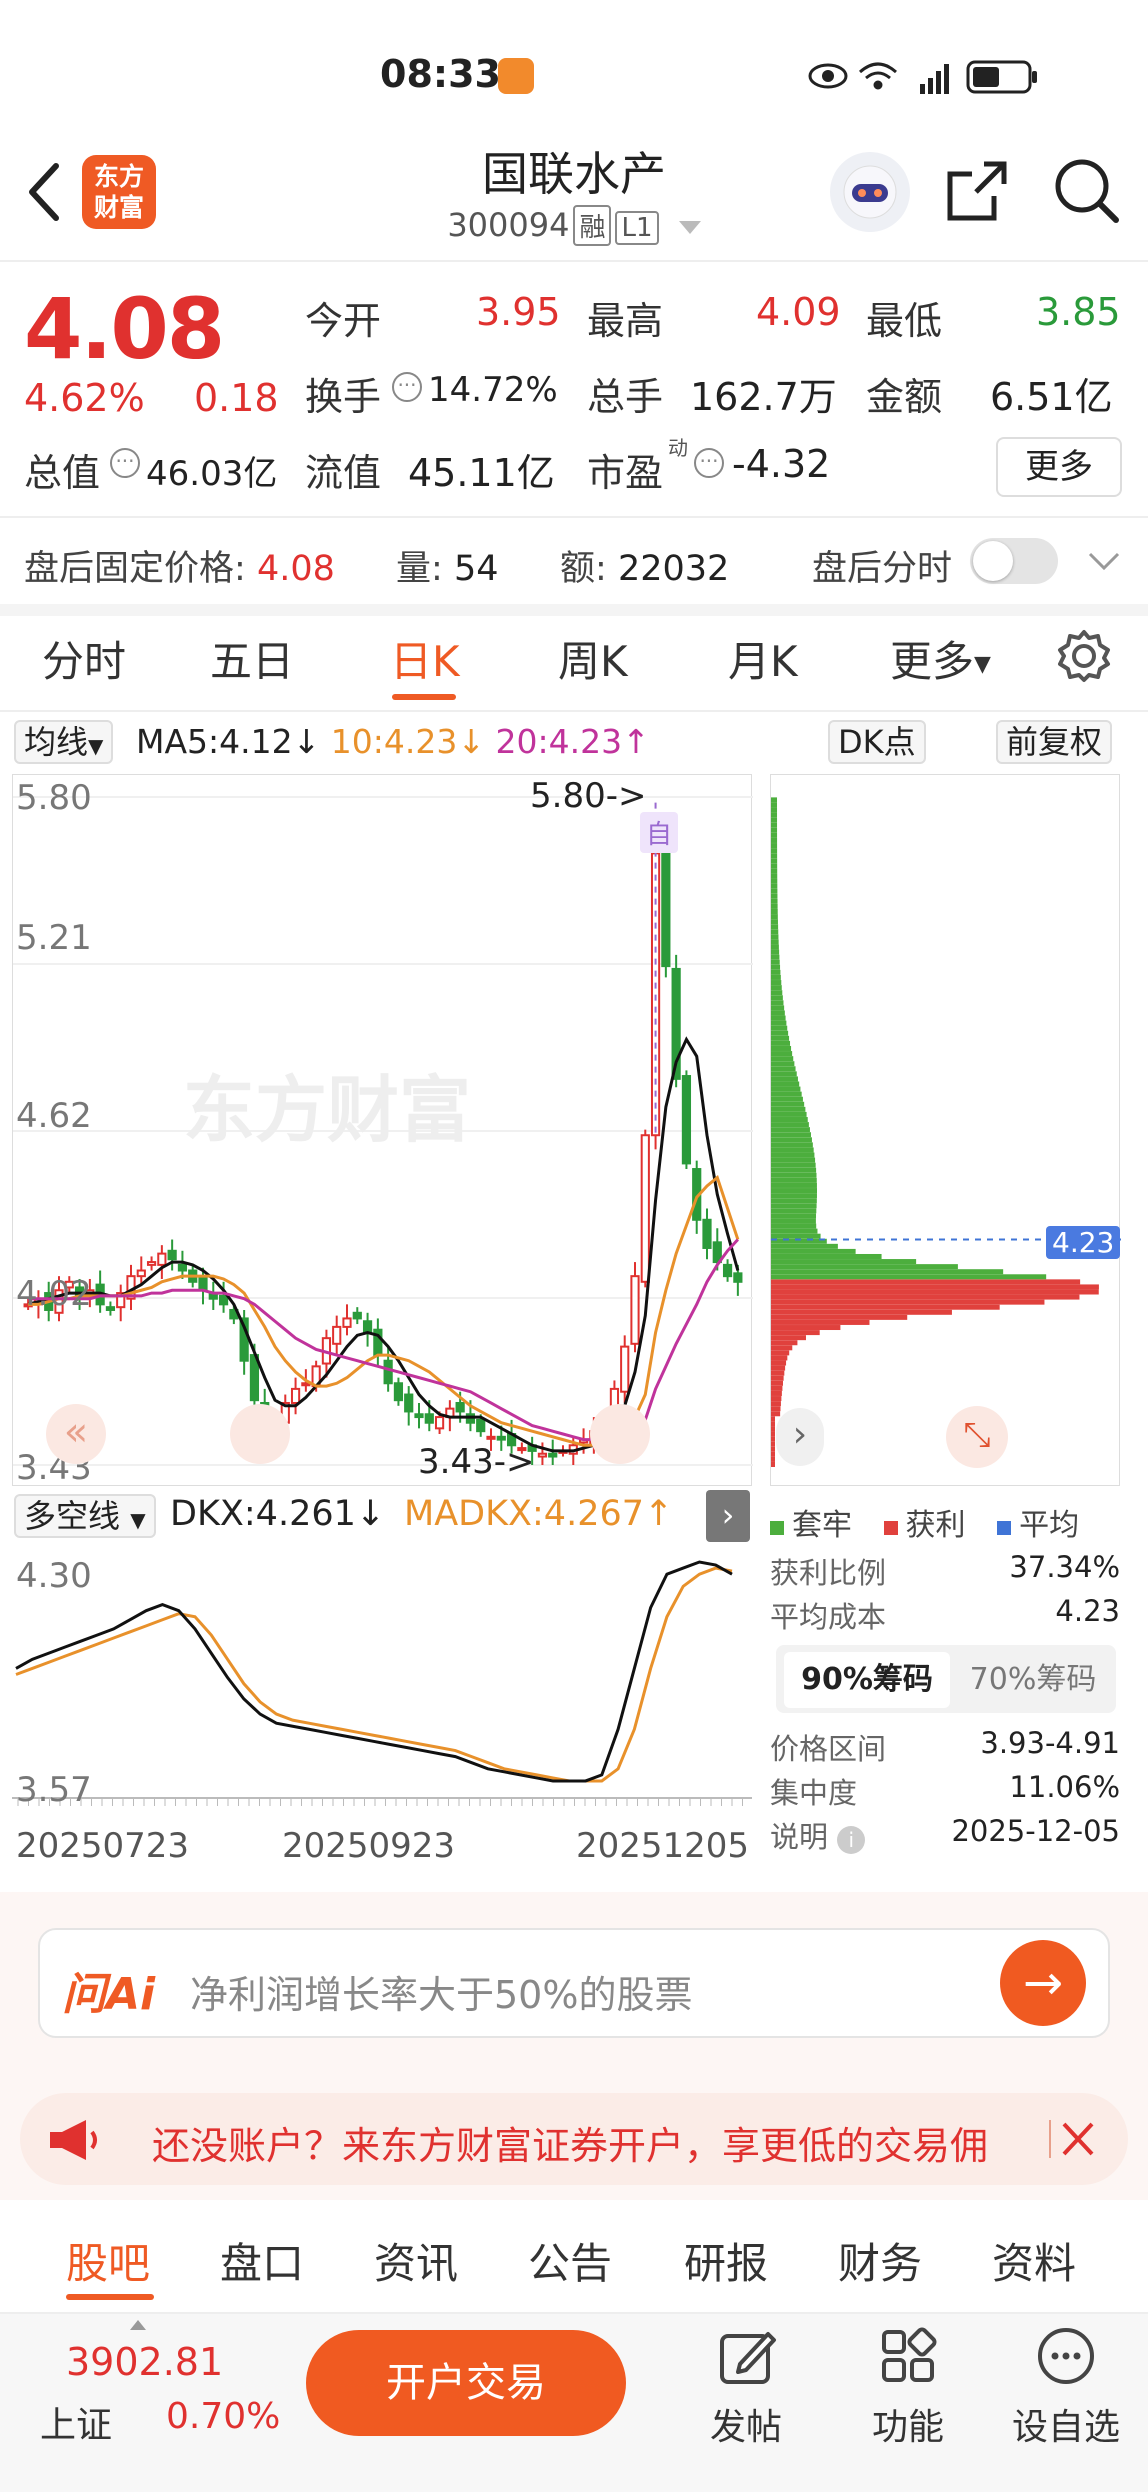 The height and width of the screenshot is (2492, 1148). What do you see at coordinates (877, 742) in the screenshot?
I see `dk-point-button: DK点` at bounding box center [877, 742].